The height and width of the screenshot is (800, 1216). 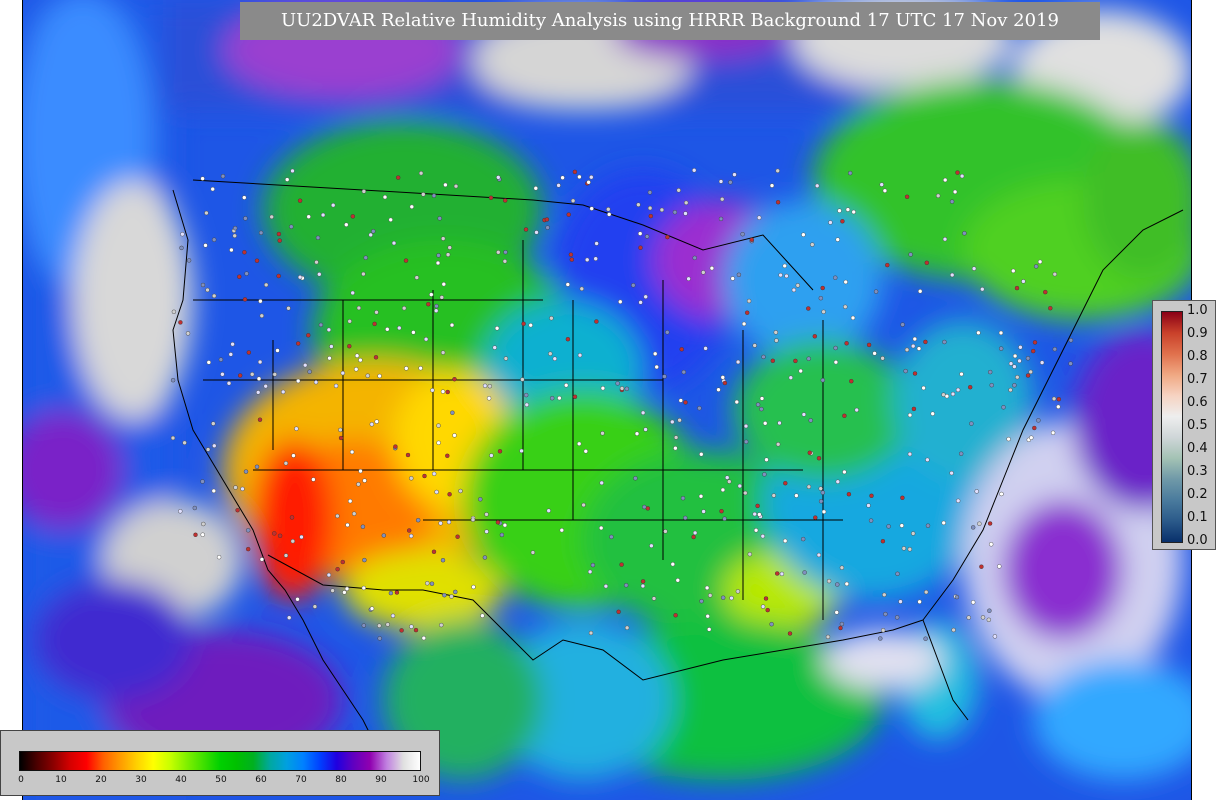 What do you see at coordinates (301, 780) in the screenshot?
I see `rh-tick-label: 70` at bounding box center [301, 780].